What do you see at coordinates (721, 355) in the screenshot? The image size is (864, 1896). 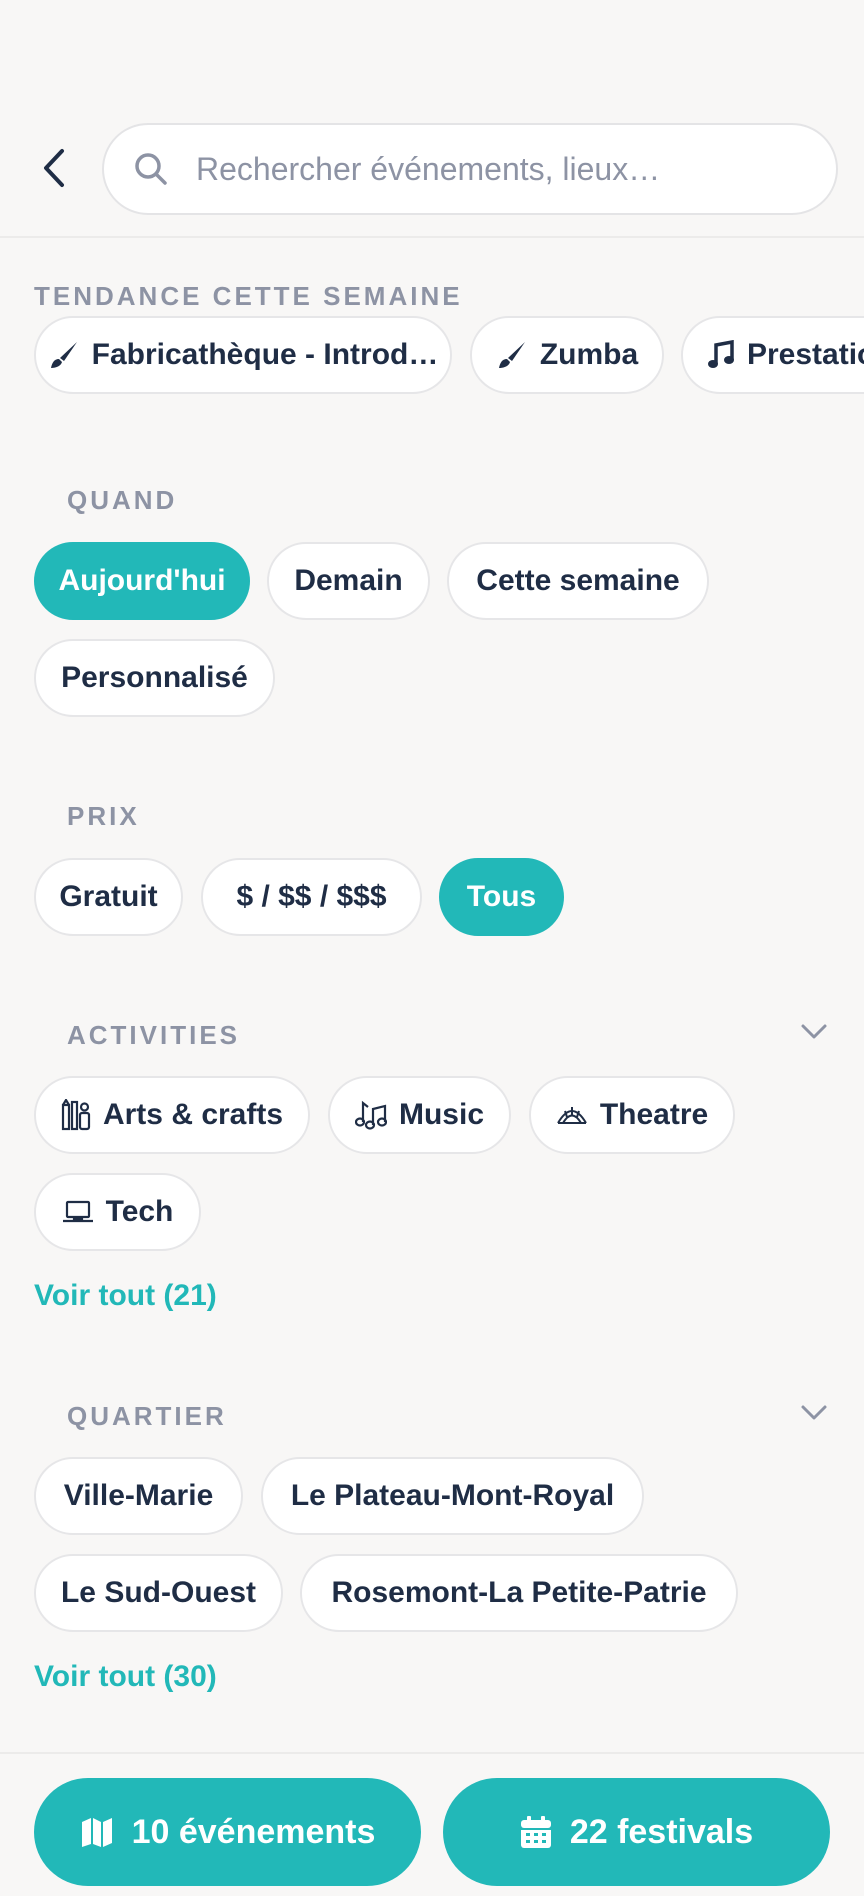 I see `music-note-icon` at bounding box center [721, 355].